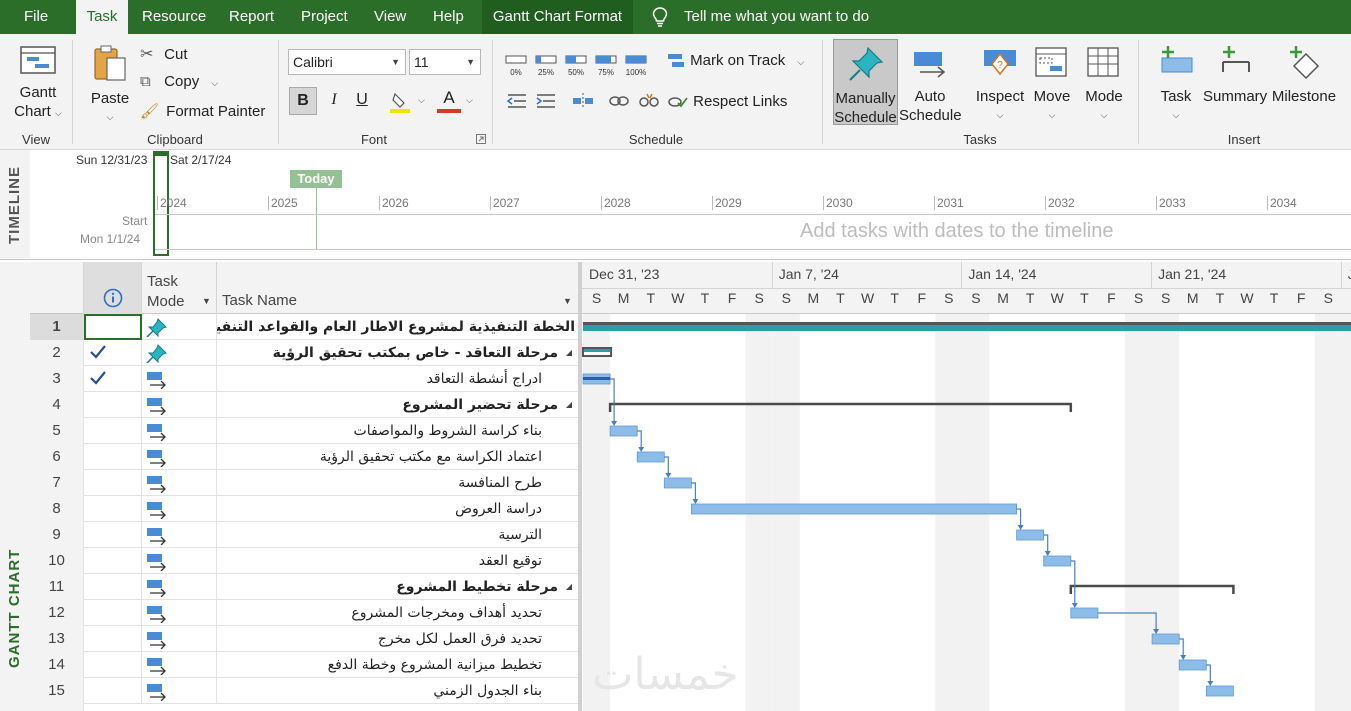 This screenshot has height=711, width=1351. What do you see at coordinates (546, 101) in the screenshot?
I see `indent-task-icon` at bounding box center [546, 101].